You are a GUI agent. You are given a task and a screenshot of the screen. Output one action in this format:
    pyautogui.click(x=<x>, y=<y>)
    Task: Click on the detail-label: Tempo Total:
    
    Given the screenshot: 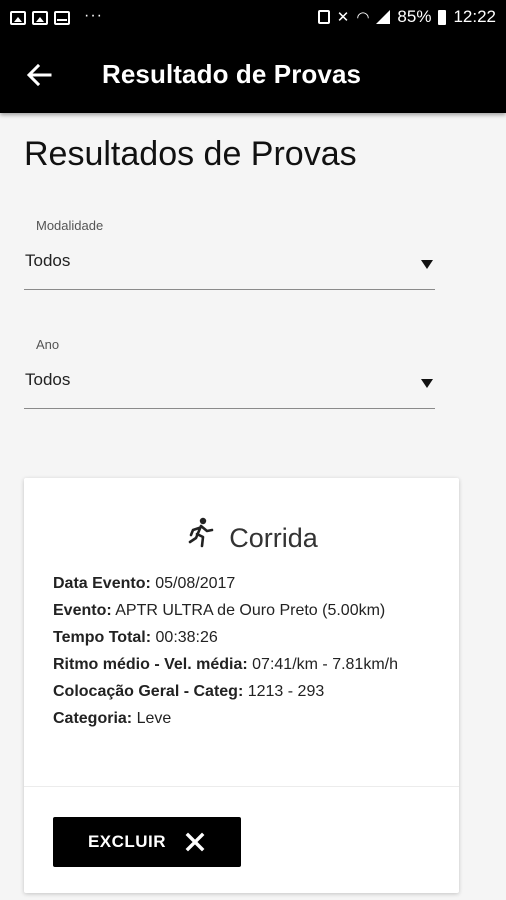 What is the action you would take?
    pyautogui.click(x=102, y=637)
    